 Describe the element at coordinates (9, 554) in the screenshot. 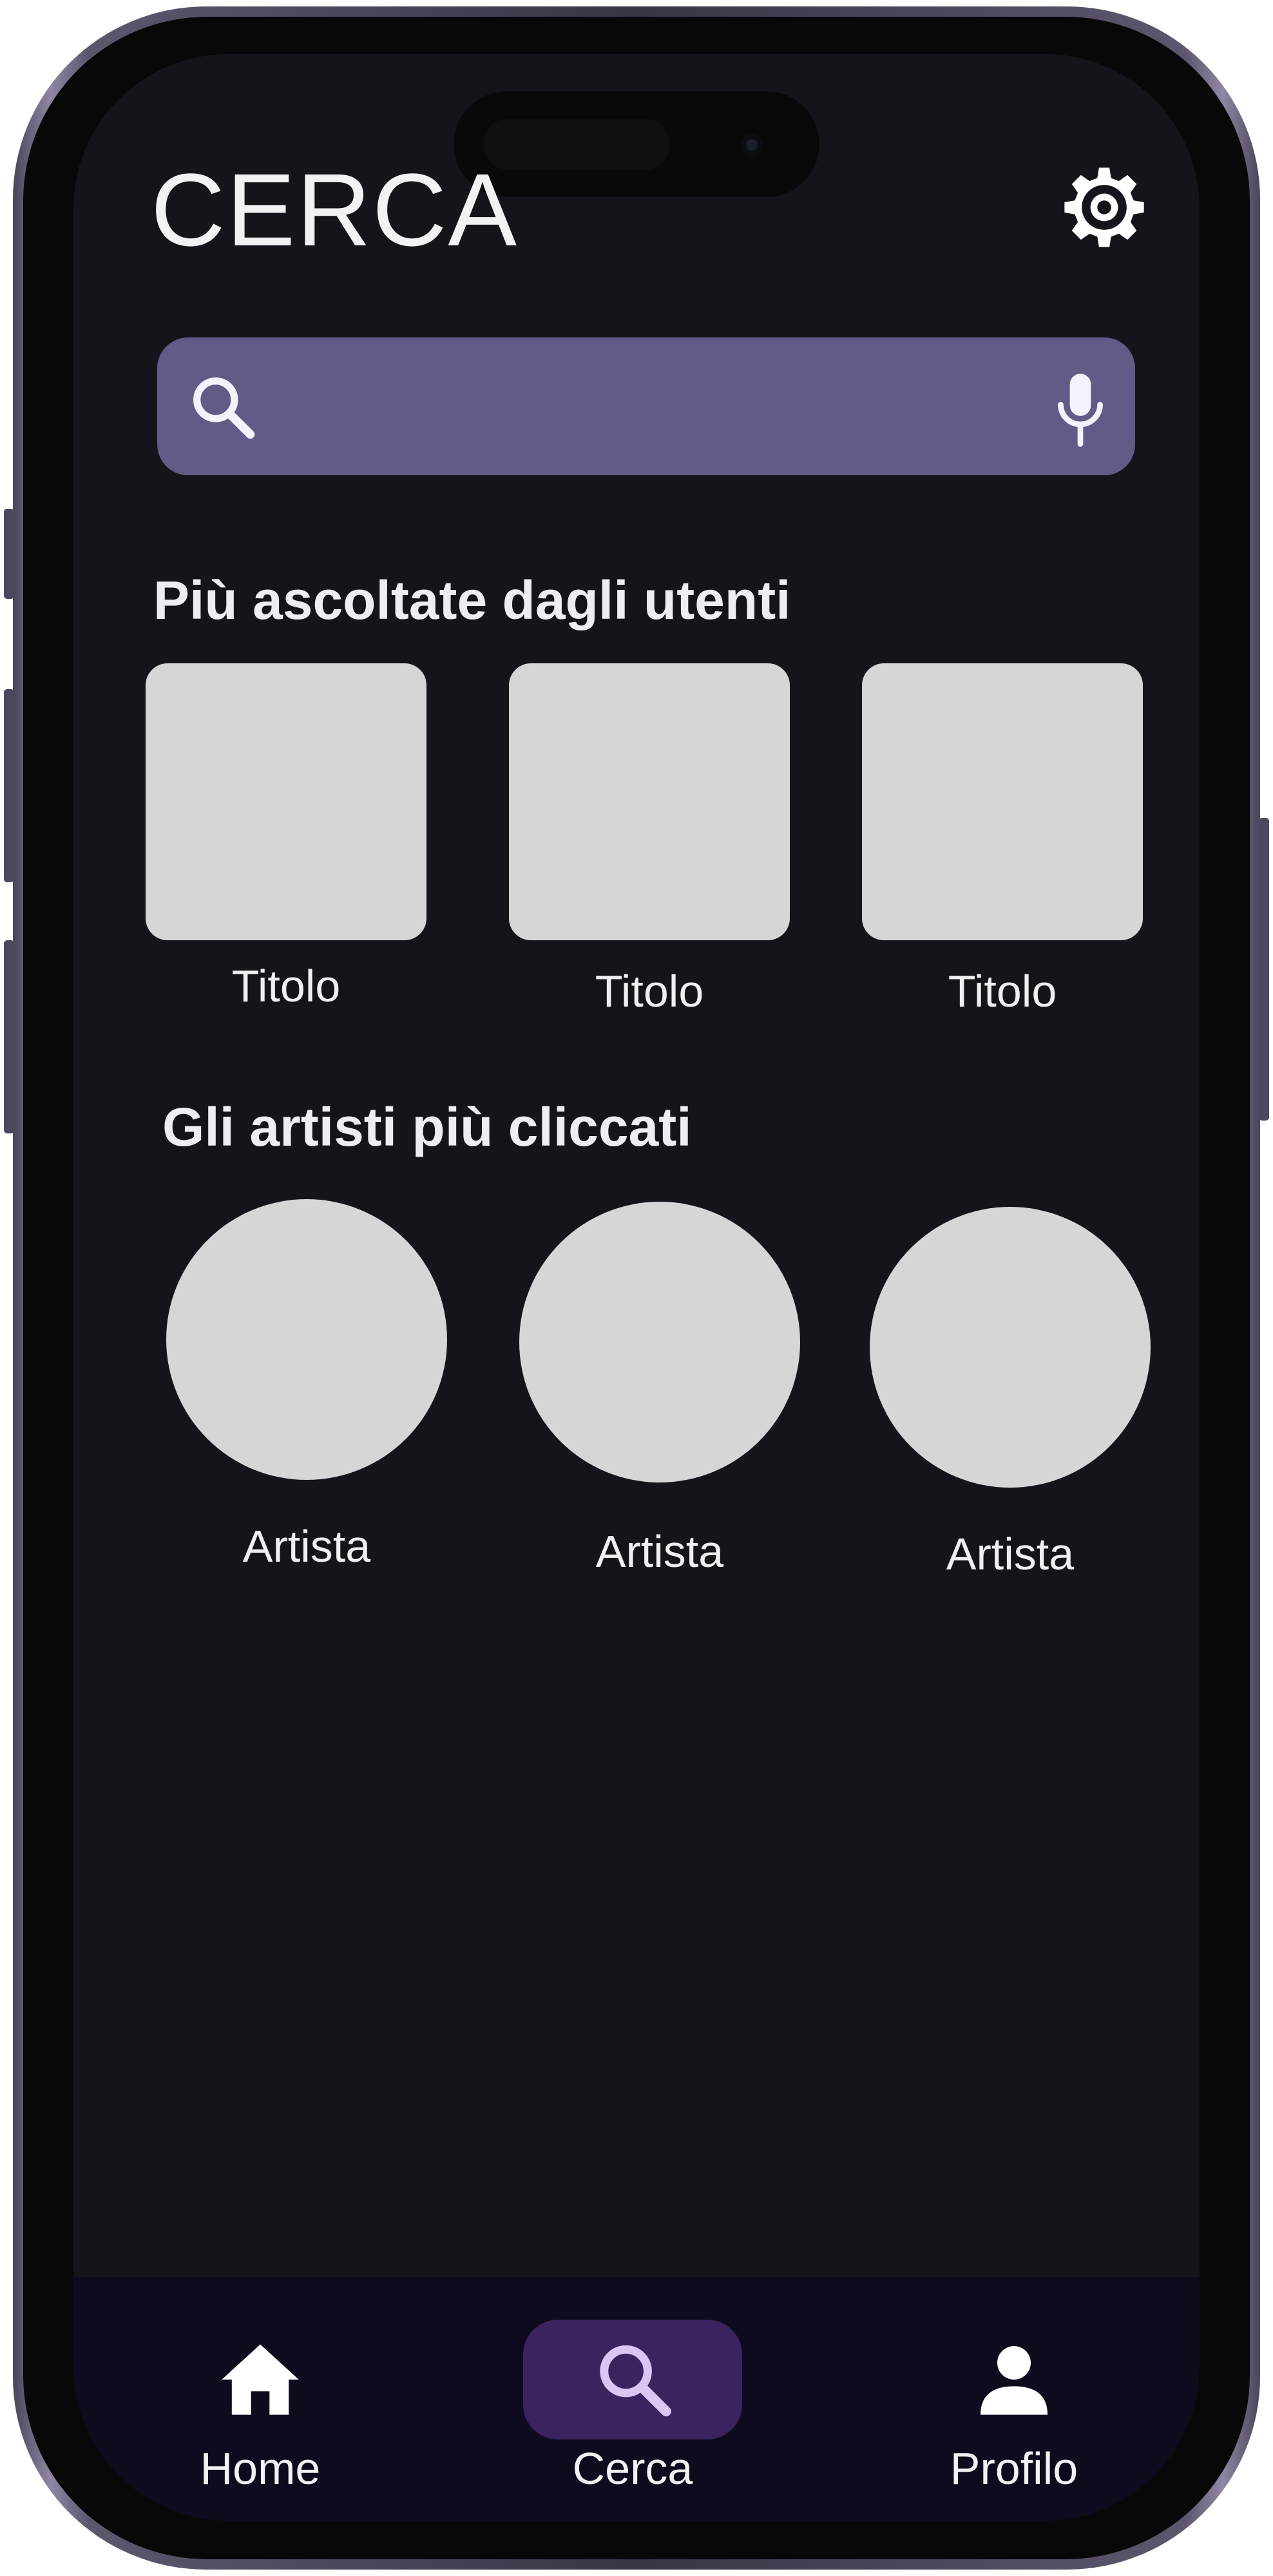

I see `action-button` at that location.